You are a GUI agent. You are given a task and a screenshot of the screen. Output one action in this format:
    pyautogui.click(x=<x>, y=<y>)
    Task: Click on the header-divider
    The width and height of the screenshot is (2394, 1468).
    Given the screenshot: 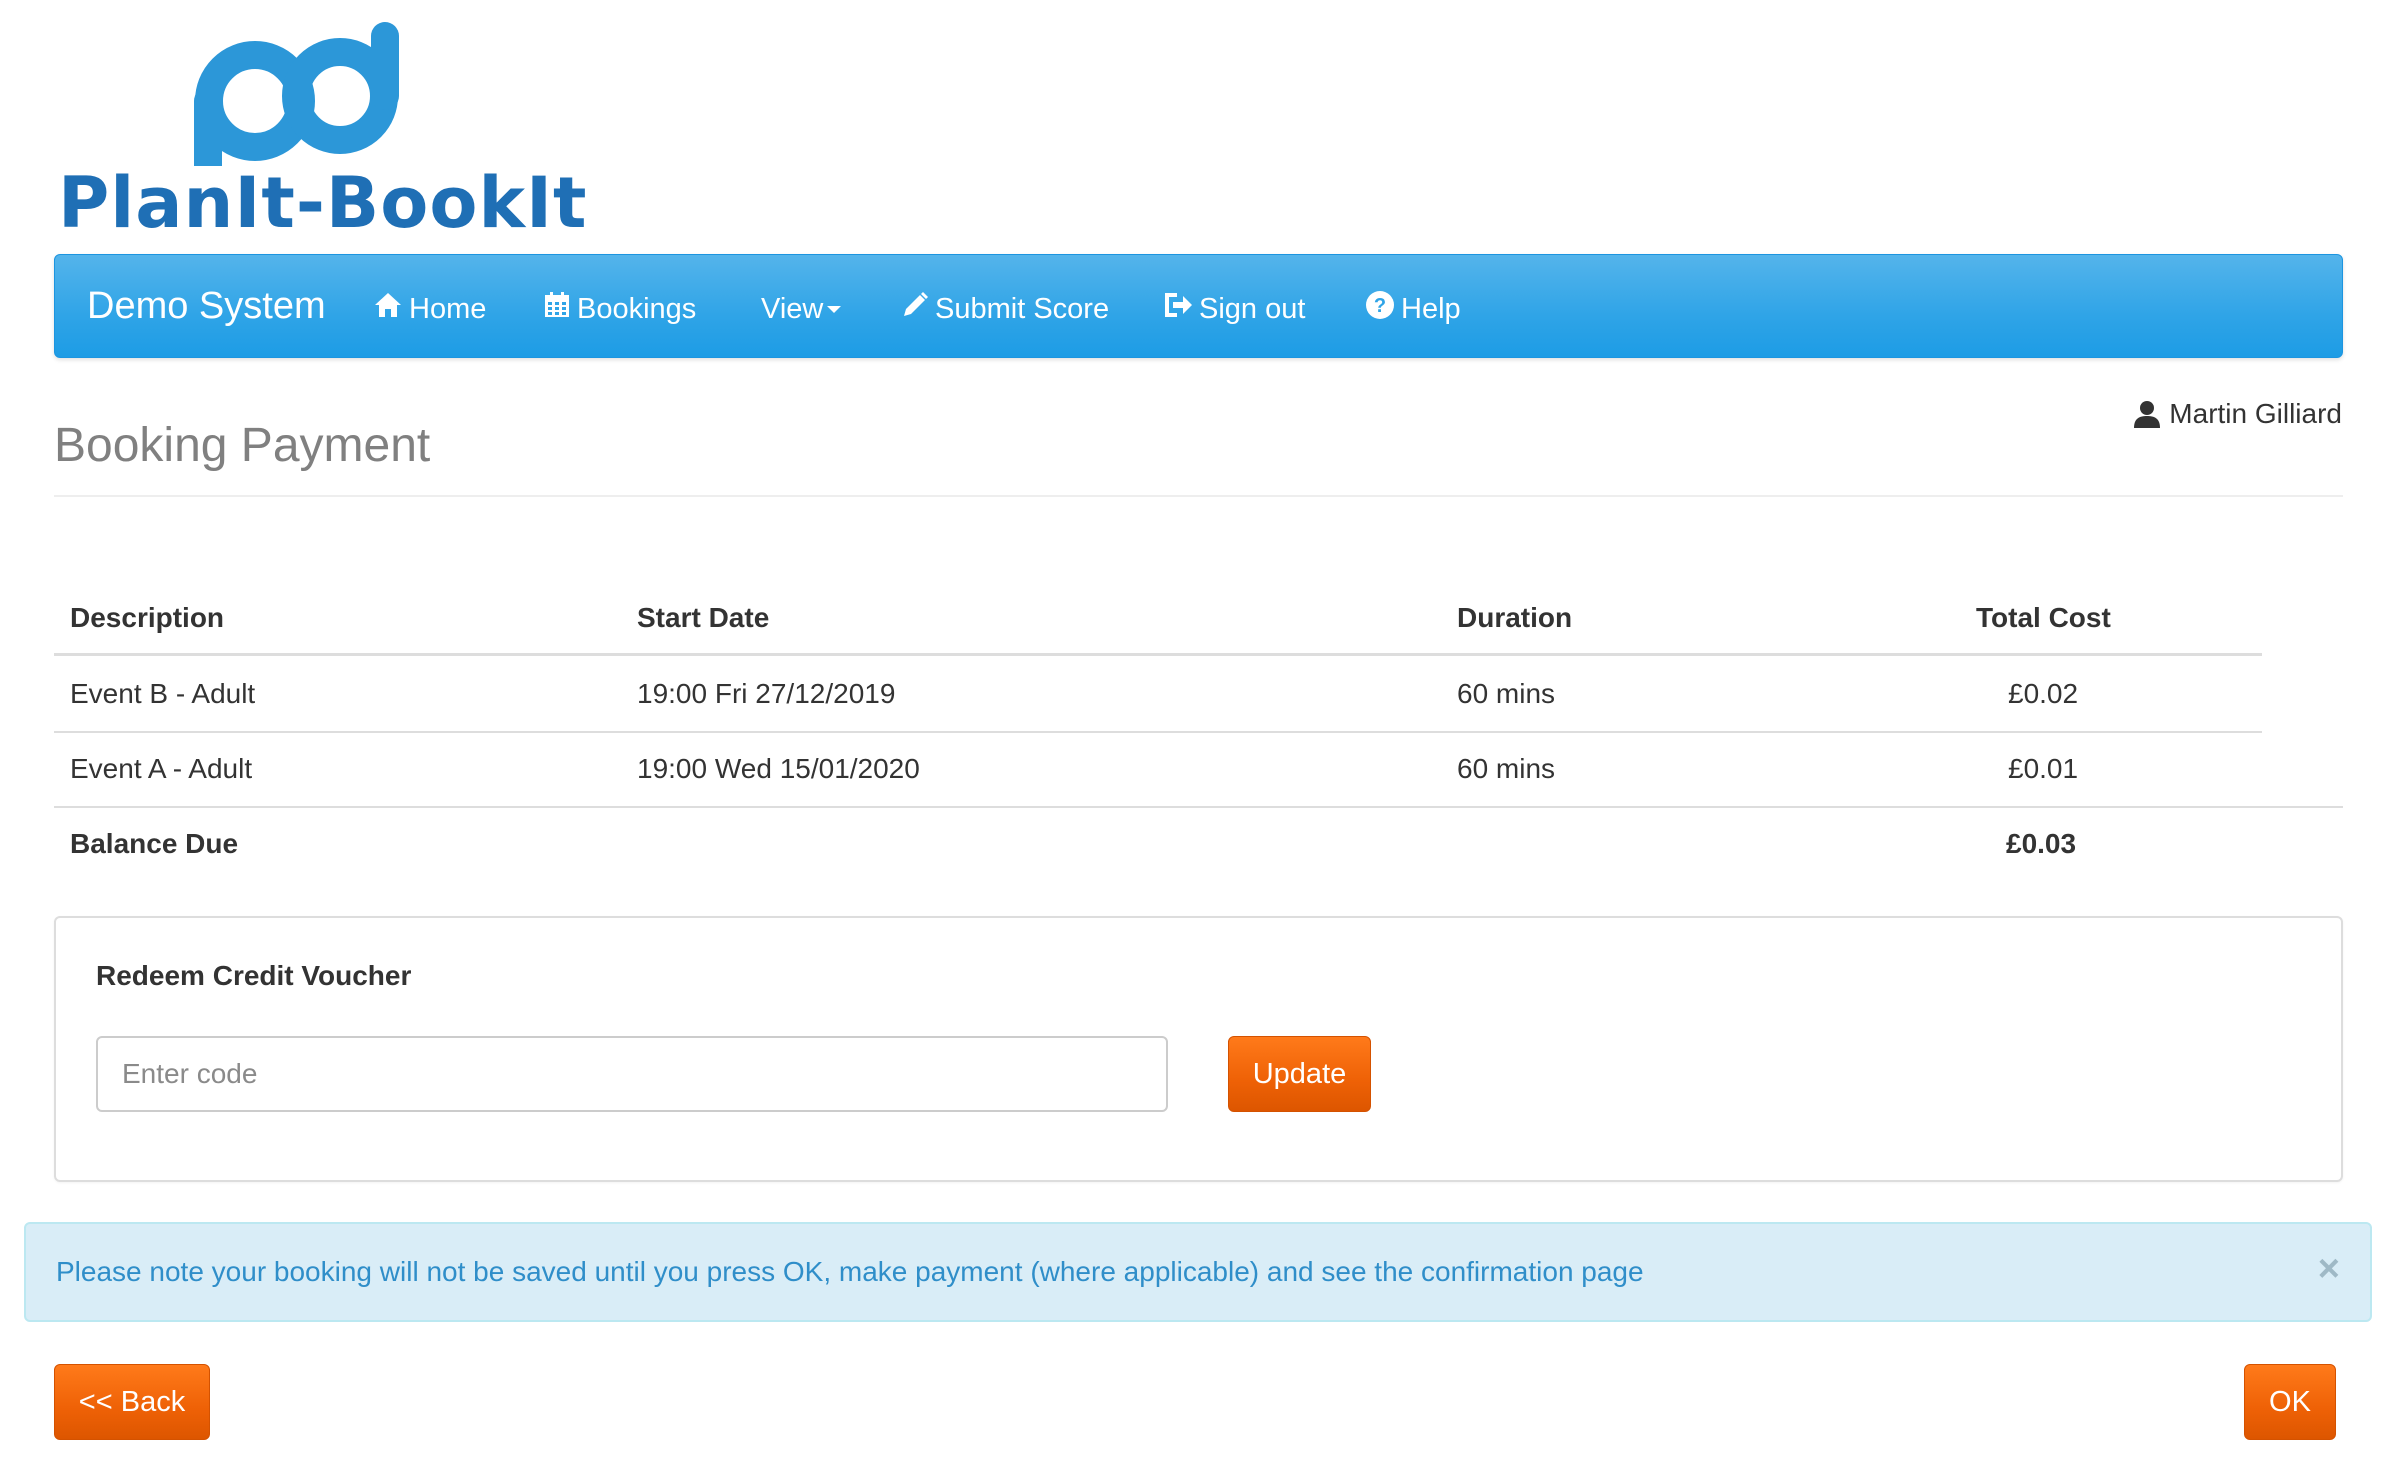 What is the action you would take?
    pyautogui.click(x=1198, y=496)
    